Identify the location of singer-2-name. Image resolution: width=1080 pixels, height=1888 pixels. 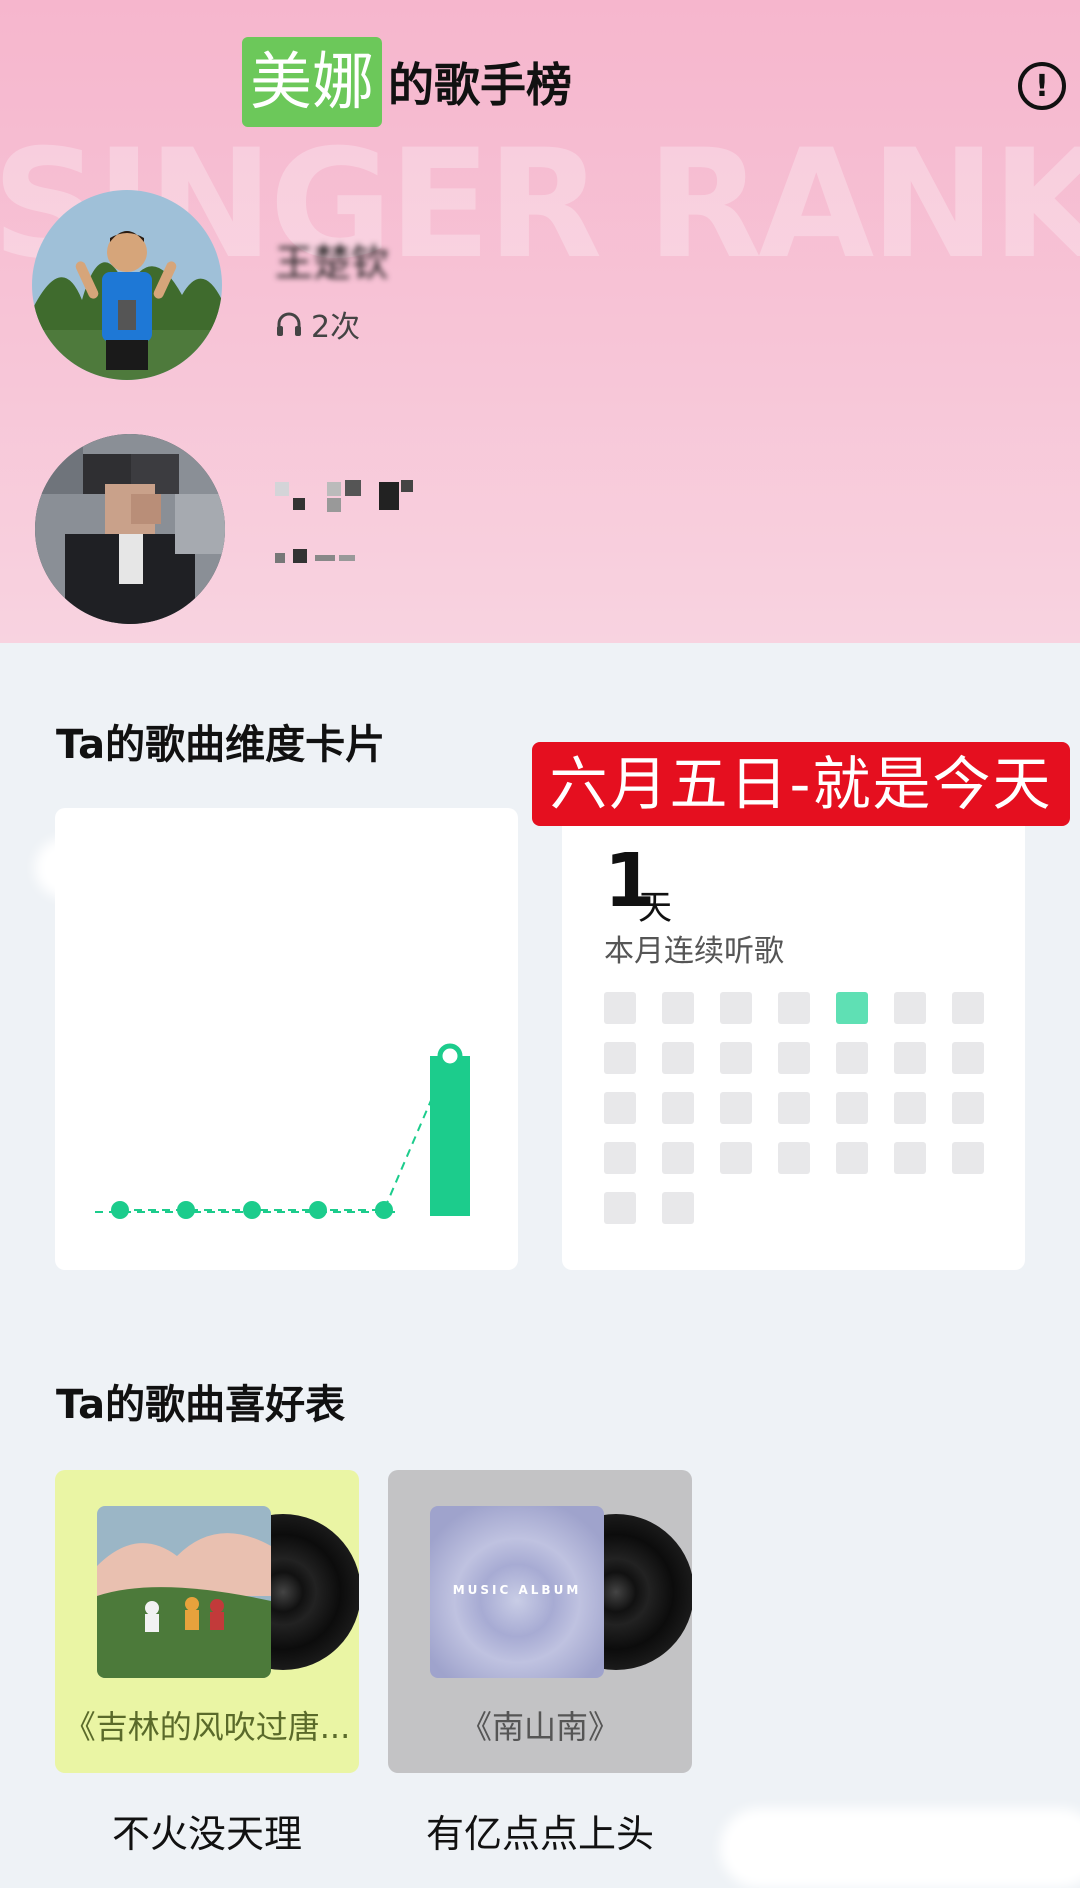
(345, 502).